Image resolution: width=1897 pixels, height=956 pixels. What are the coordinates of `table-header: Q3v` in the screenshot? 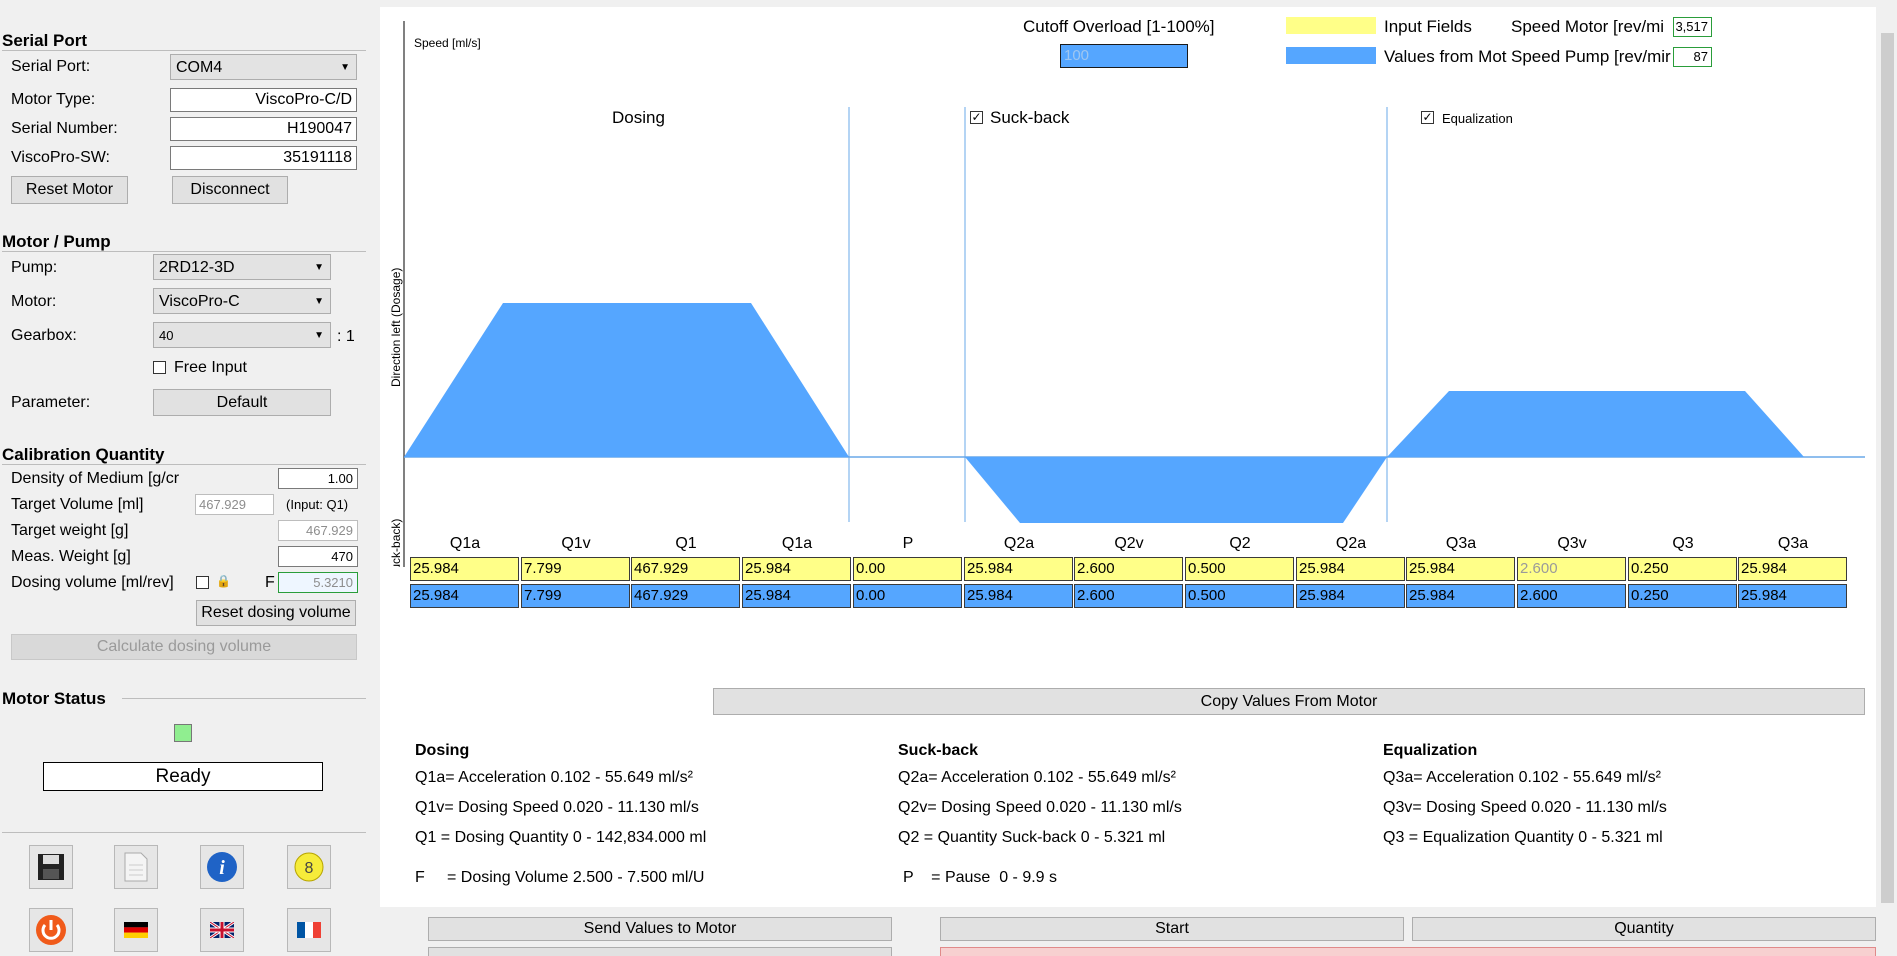 It's located at (1572, 543).